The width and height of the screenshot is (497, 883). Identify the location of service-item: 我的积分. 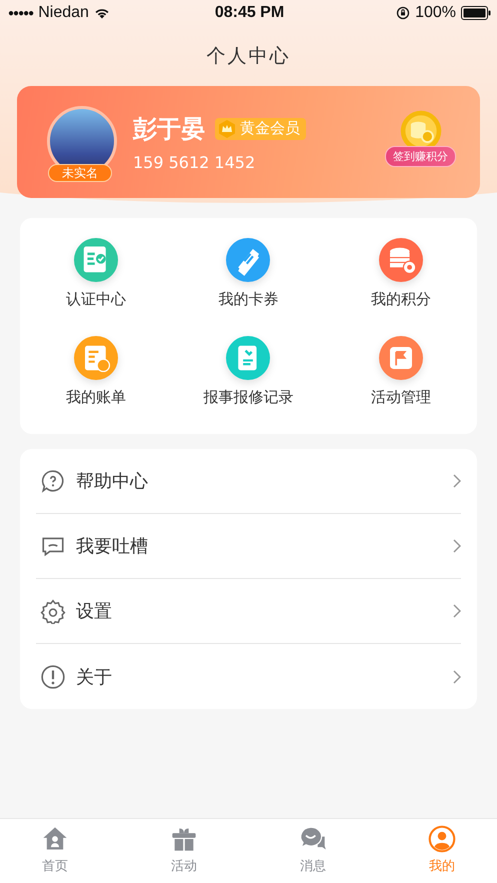
(400, 283).